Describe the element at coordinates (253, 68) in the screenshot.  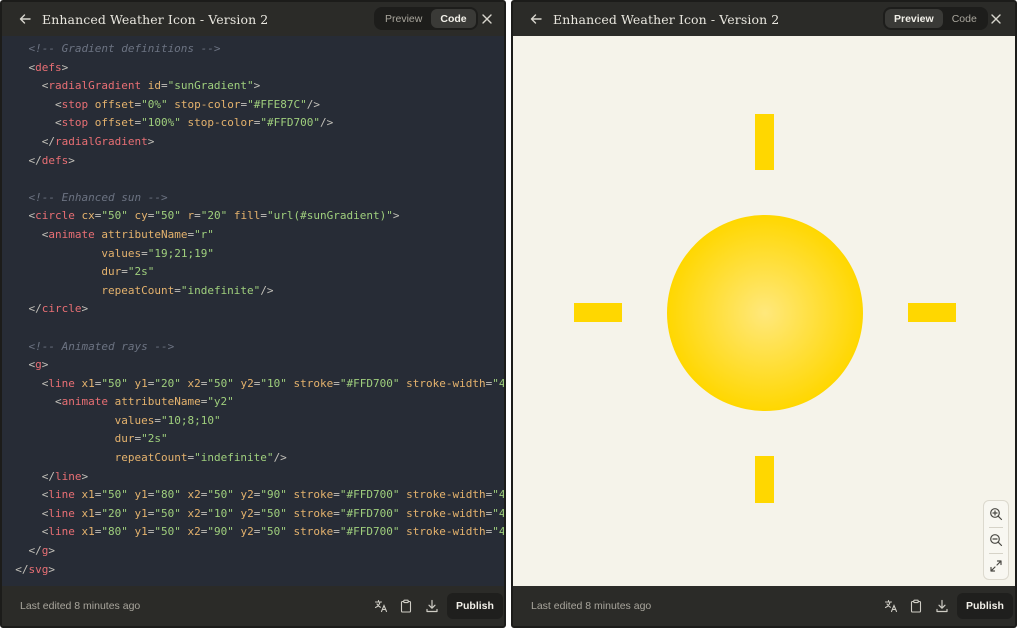
I see `code-line: <defs>` at that location.